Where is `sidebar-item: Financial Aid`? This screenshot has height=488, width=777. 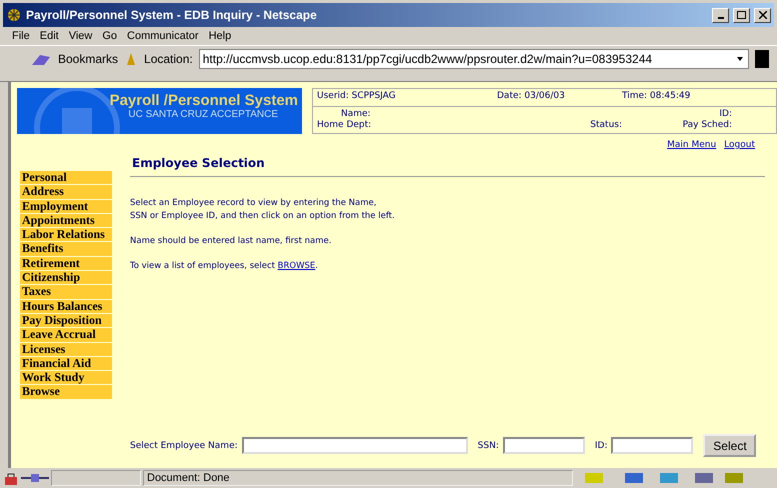 sidebar-item: Financial Aid is located at coordinates (66, 363).